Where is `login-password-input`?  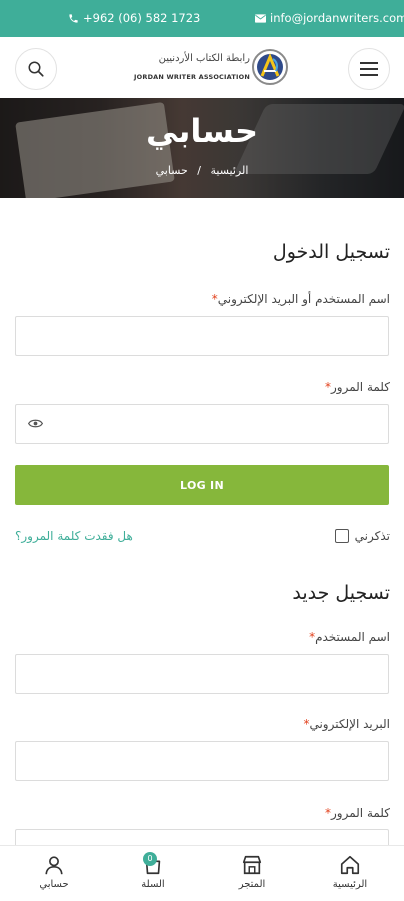 login-password-input is located at coordinates (202, 424).